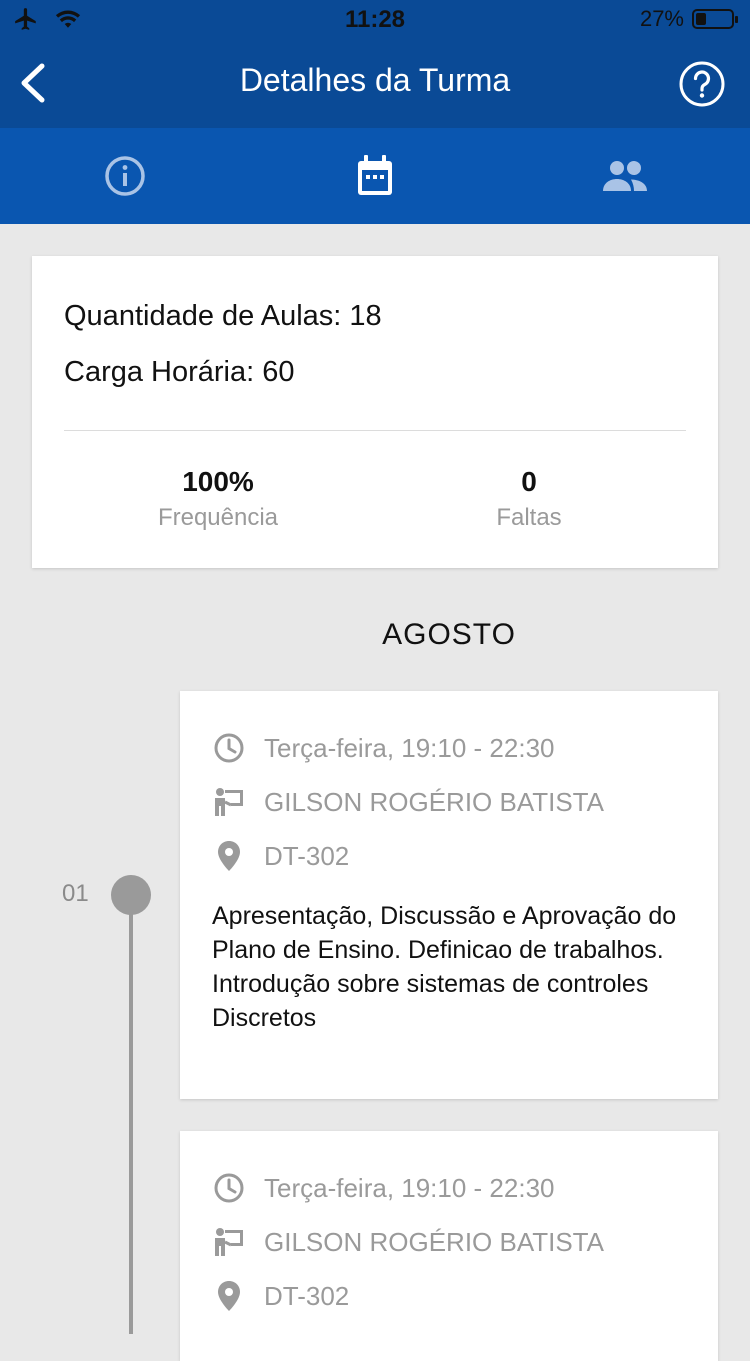  I want to click on timeline-line, so click(131, 1123).